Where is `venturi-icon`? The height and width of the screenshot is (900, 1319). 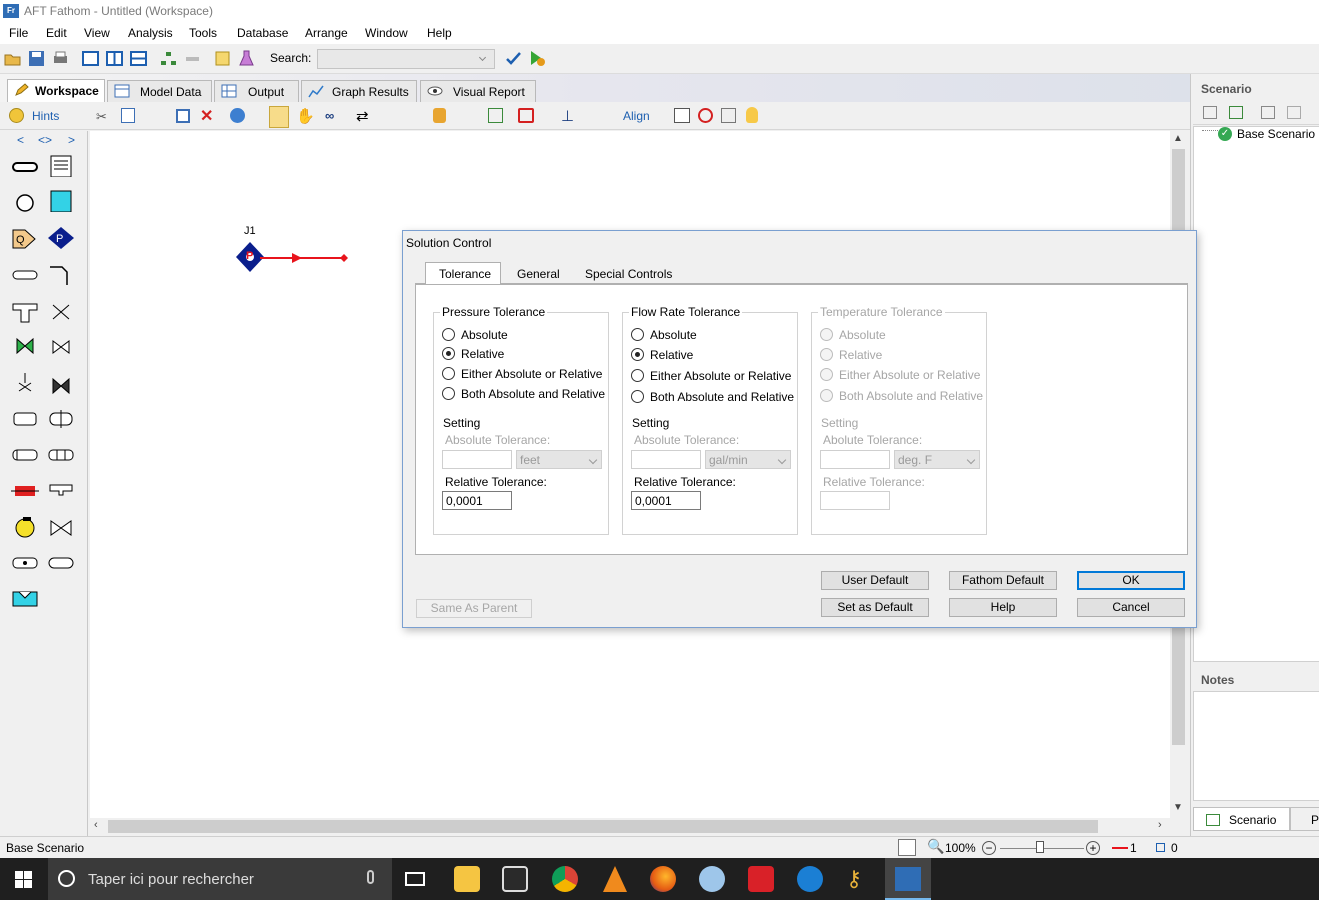
venturi-icon is located at coordinates (61, 563).